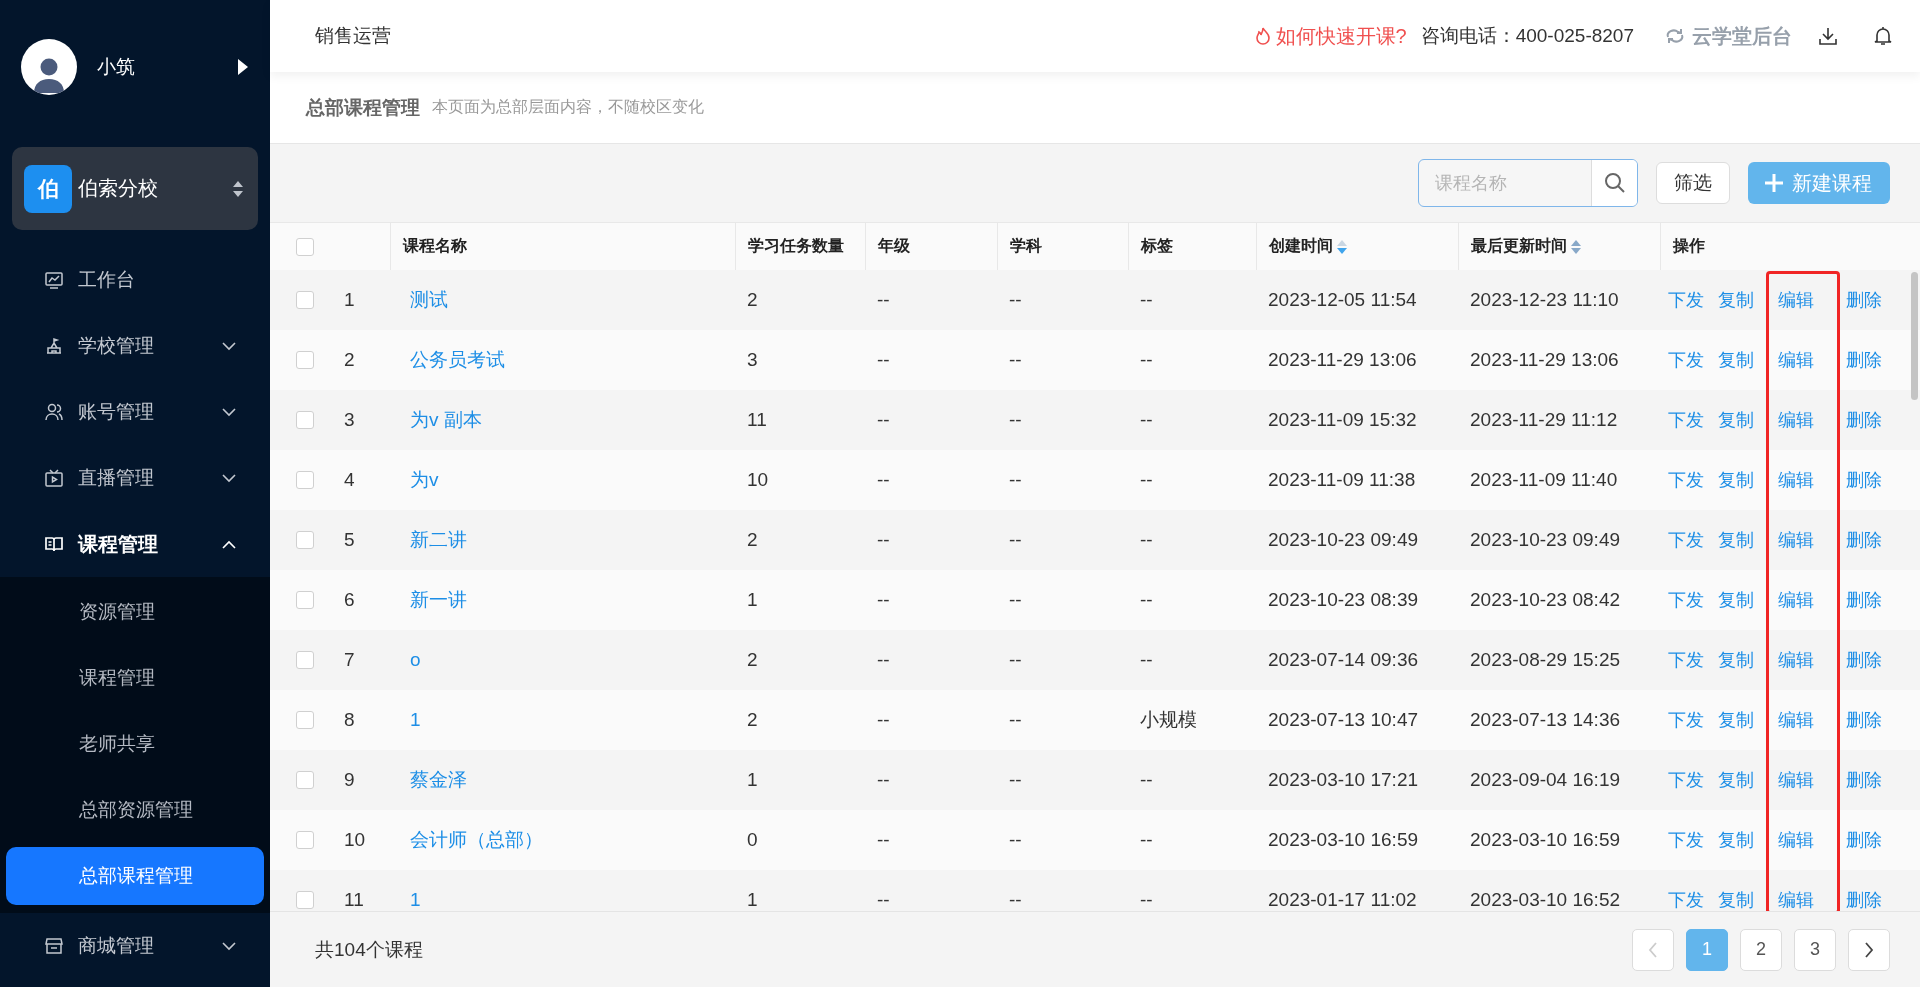 The height and width of the screenshot is (987, 1920). What do you see at coordinates (135, 876) in the screenshot?
I see `submenu-item: 总部课程管理` at bounding box center [135, 876].